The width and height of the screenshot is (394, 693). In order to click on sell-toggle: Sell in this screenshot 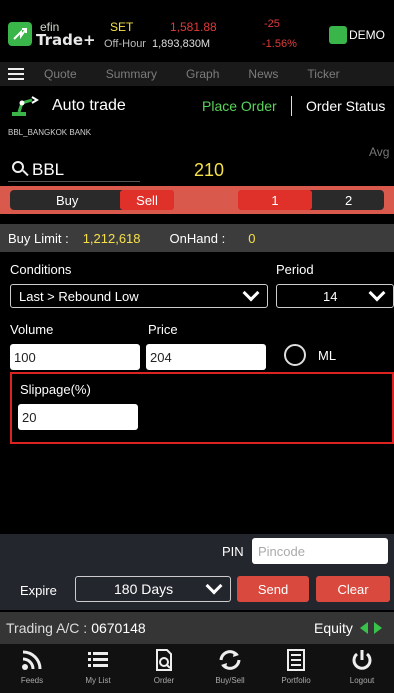, I will do `click(147, 200)`.